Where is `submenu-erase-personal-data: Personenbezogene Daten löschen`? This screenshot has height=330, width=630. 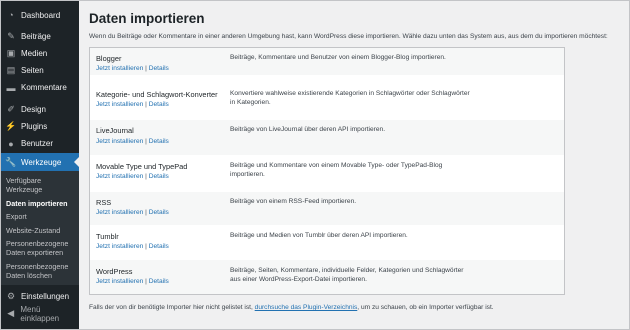 submenu-erase-personal-data: Personenbezogene Daten löschen is located at coordinates (42, 271).